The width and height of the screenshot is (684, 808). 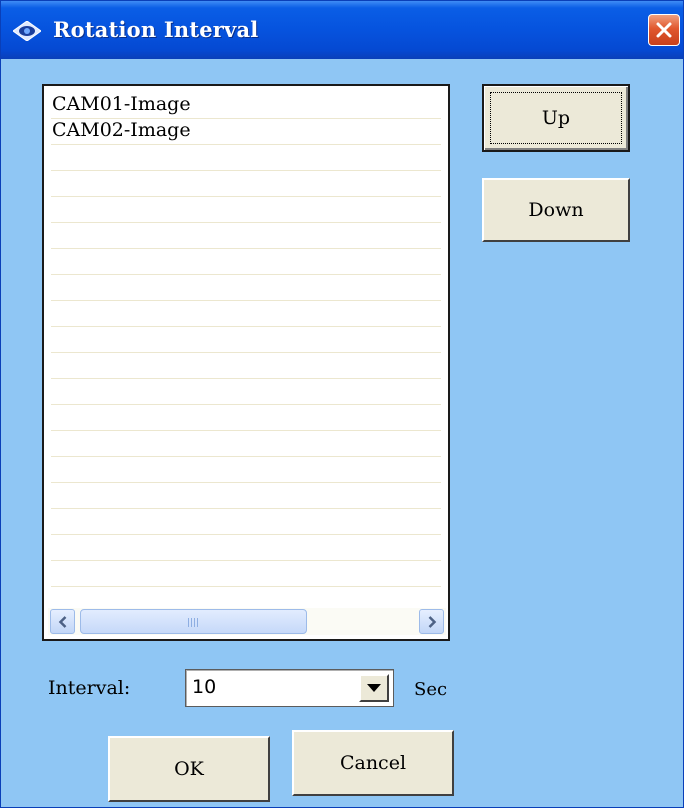 I want to click on interval-select: 10, so click(x=289, y=688).